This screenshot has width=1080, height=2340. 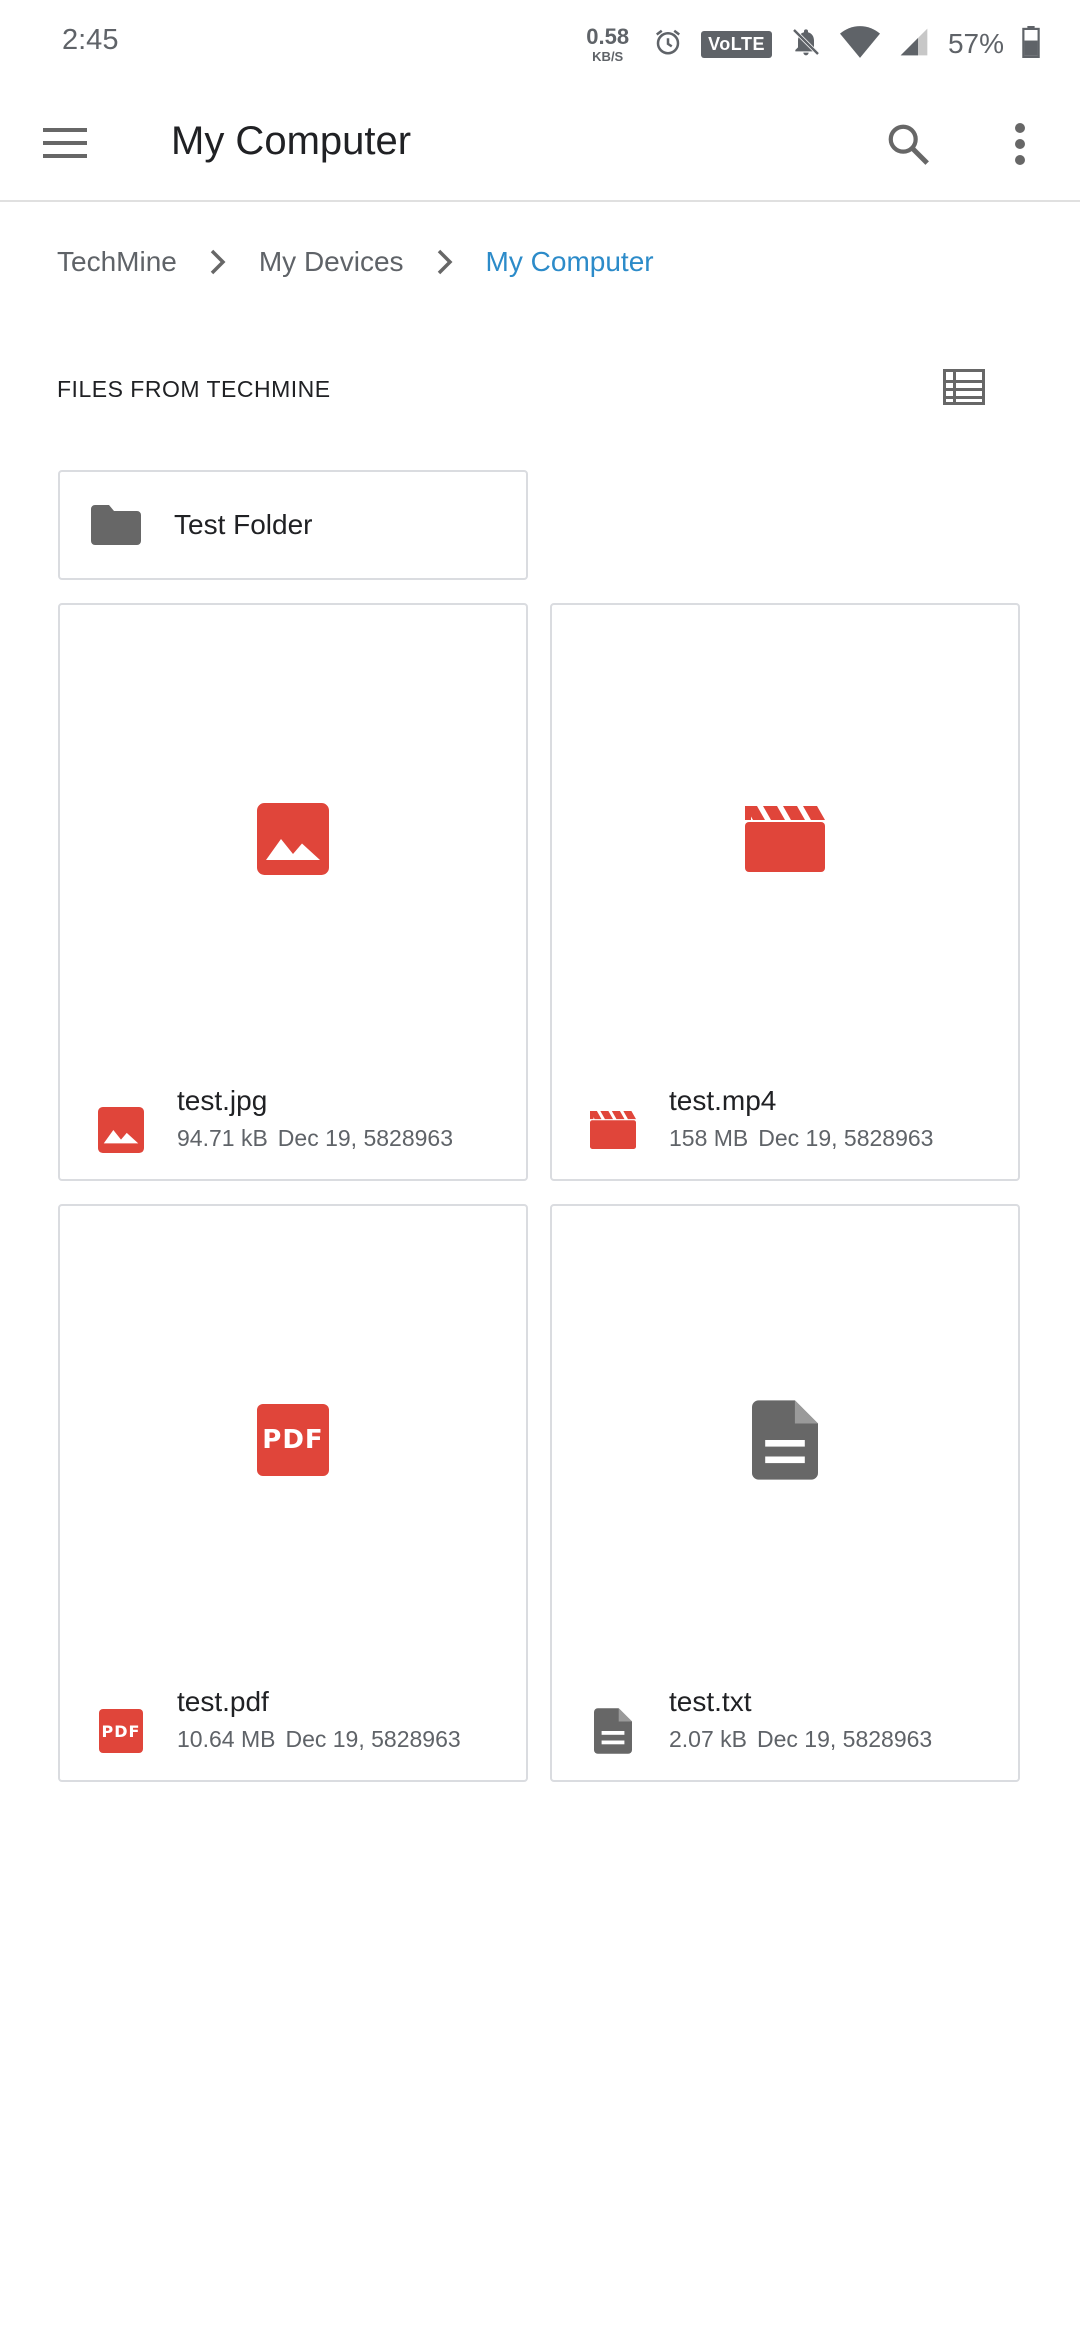 I want to click on folder-name: Test Folder, so click(x=243, y=524).